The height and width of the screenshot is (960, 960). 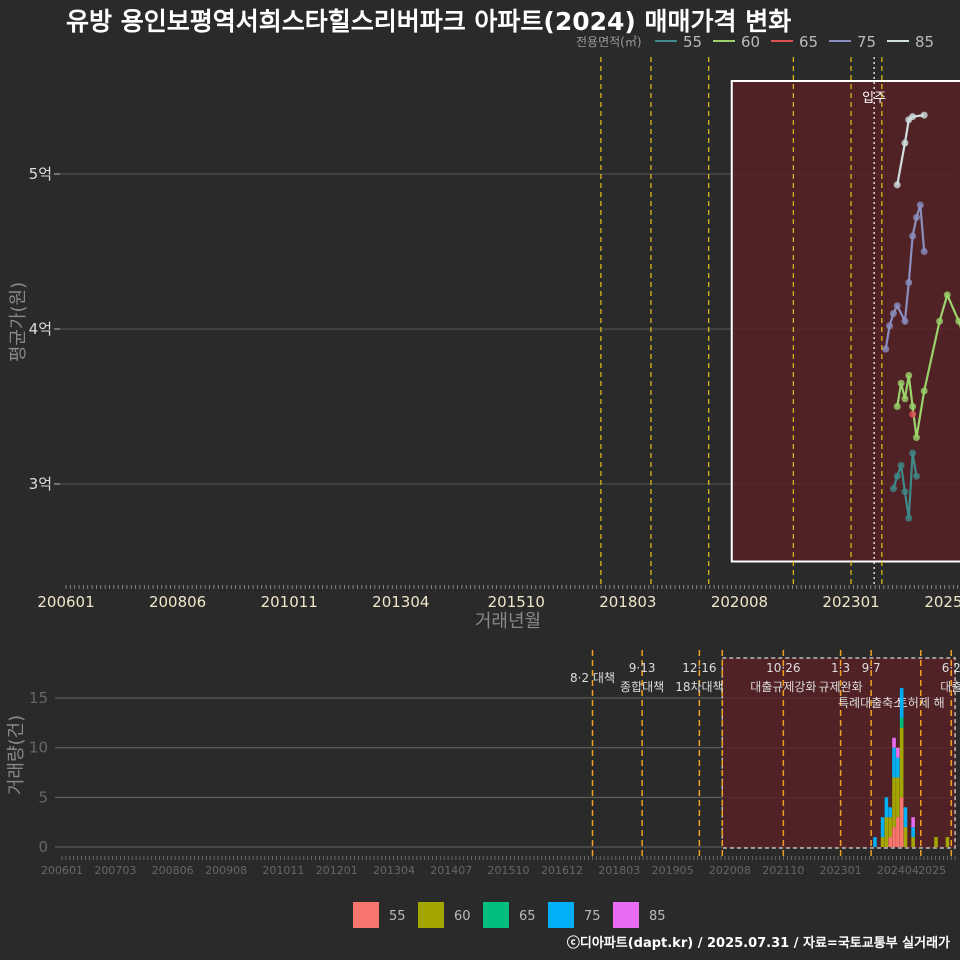 What do you see at coordinates (750, 42) in the screenshot?
I see `legend-label-60: 60` at bounding box center [750, 42].